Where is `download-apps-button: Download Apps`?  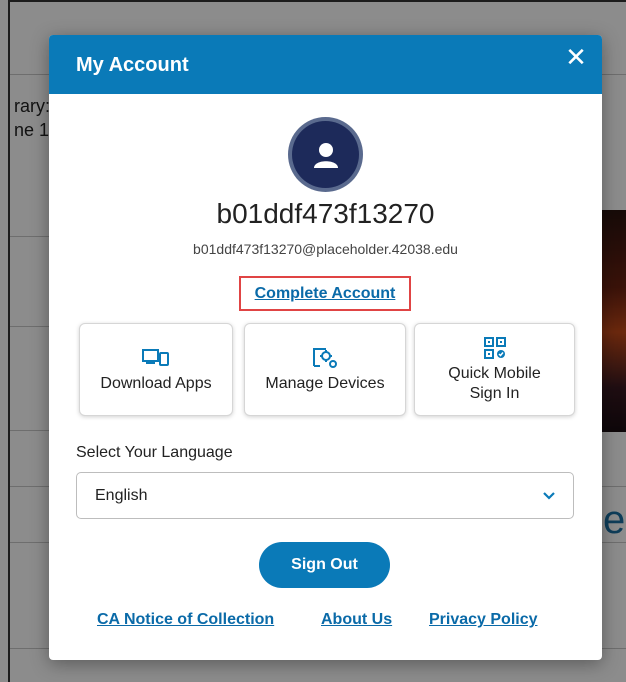 download-apps-button: Download Apps is located at coordinates (156, 369).